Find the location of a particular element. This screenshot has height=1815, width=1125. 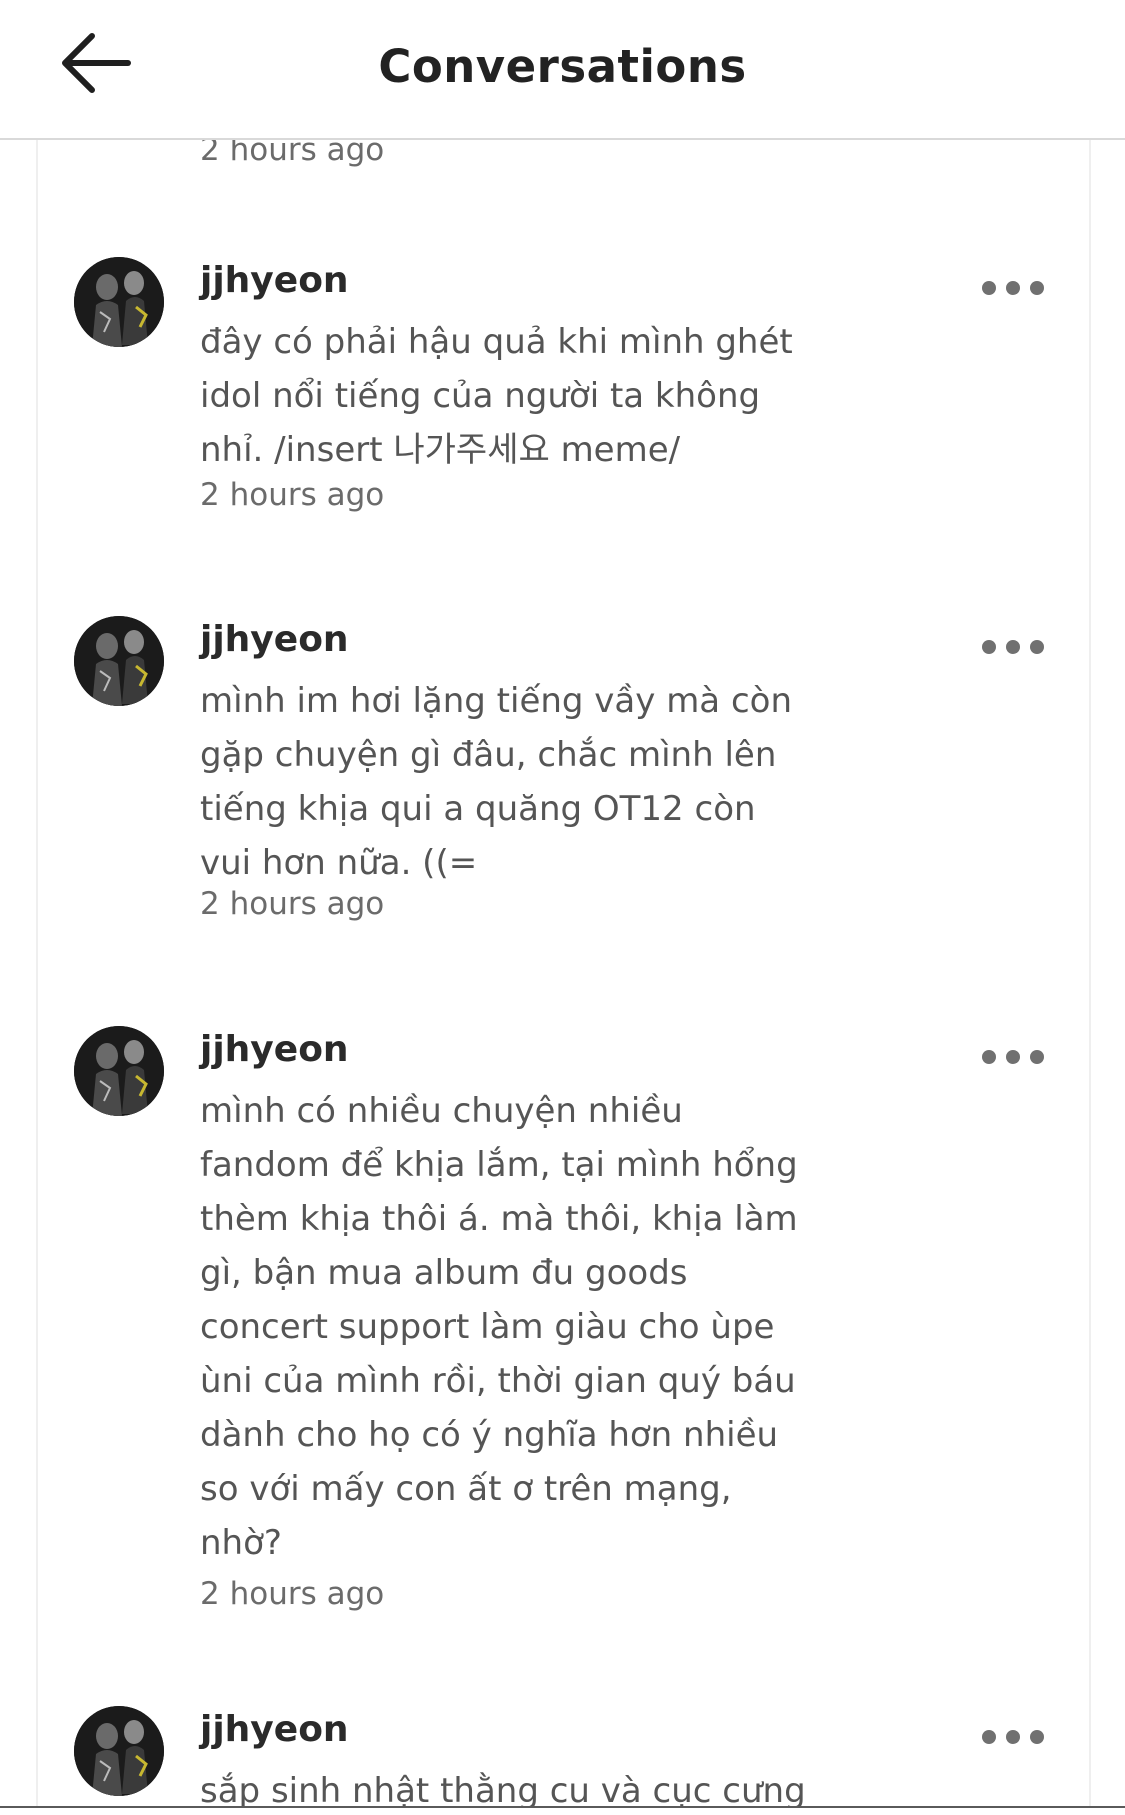

top-bar: Conversations is located at coordinates (562, 70).